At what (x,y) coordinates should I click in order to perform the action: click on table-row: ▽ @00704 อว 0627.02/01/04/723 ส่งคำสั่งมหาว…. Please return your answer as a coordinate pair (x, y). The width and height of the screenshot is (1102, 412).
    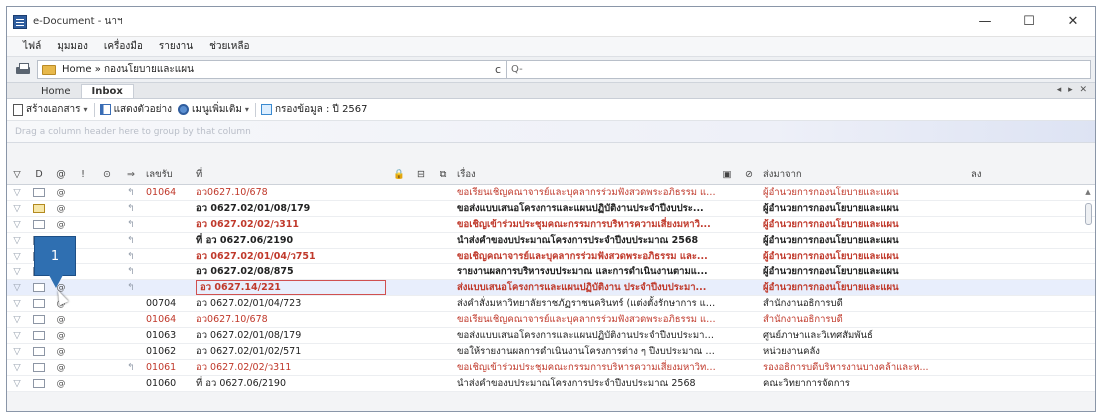
    Looking at the image, I should click on (551, 304).